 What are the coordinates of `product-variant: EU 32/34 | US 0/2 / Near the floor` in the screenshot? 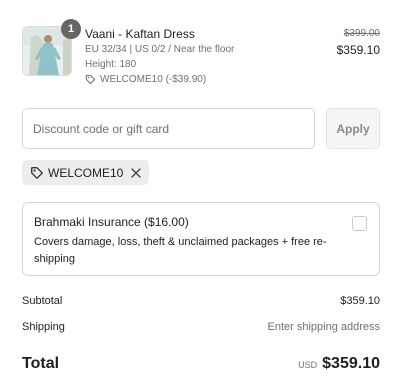 It's located at (160, 49).